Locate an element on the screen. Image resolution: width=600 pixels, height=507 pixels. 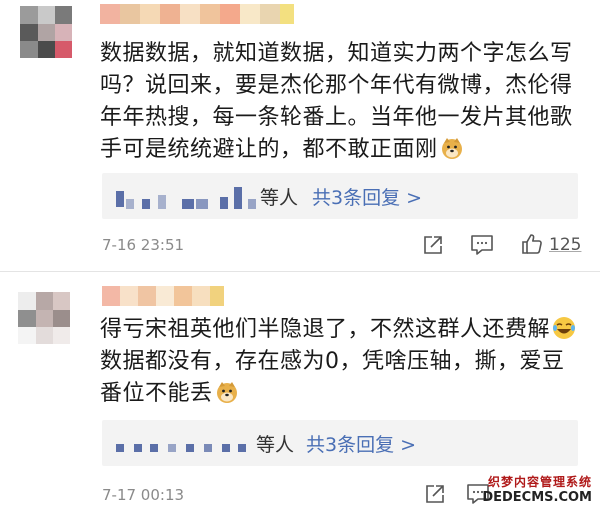
laugh-cry-emoji is located at coordinates (564, 328).